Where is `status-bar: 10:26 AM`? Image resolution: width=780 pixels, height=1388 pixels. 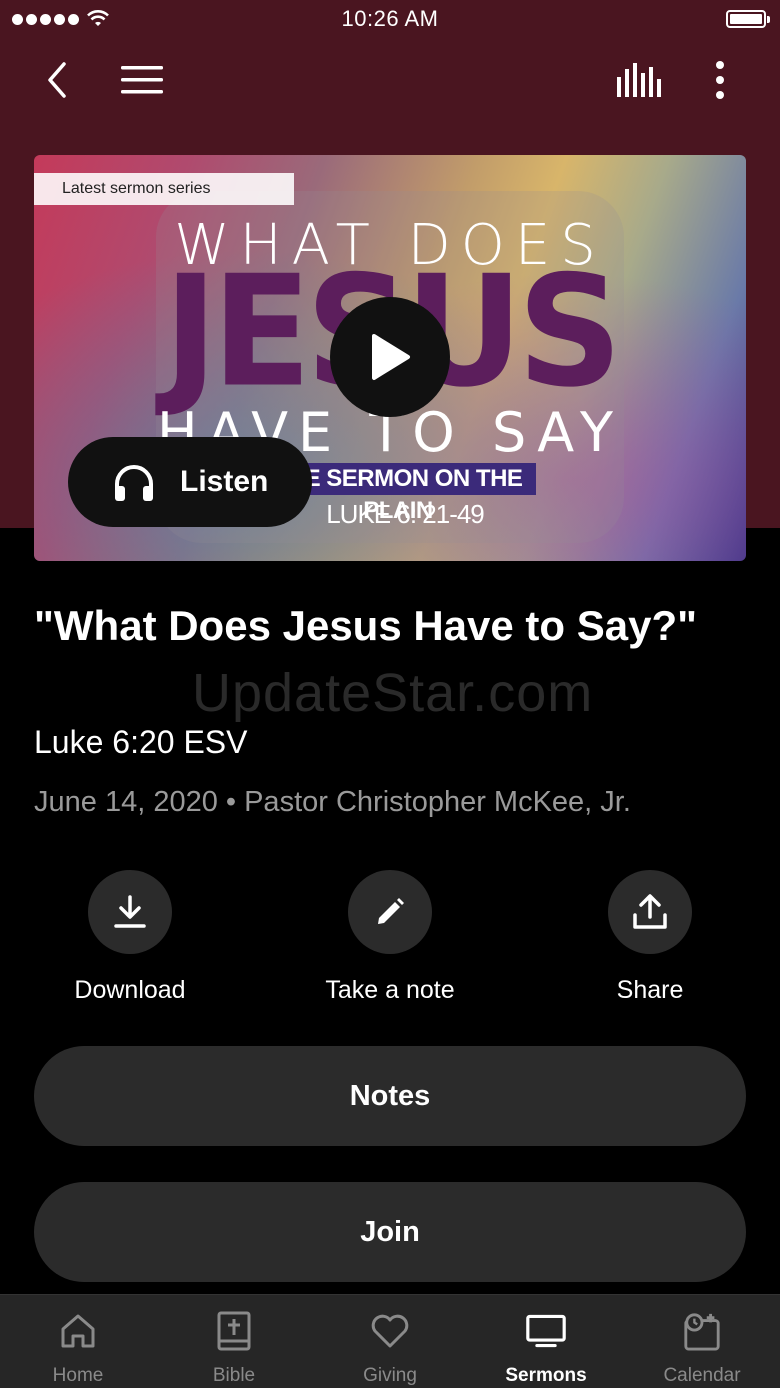
status-bar: 10:26 AM is located at coordinates (390, 20).